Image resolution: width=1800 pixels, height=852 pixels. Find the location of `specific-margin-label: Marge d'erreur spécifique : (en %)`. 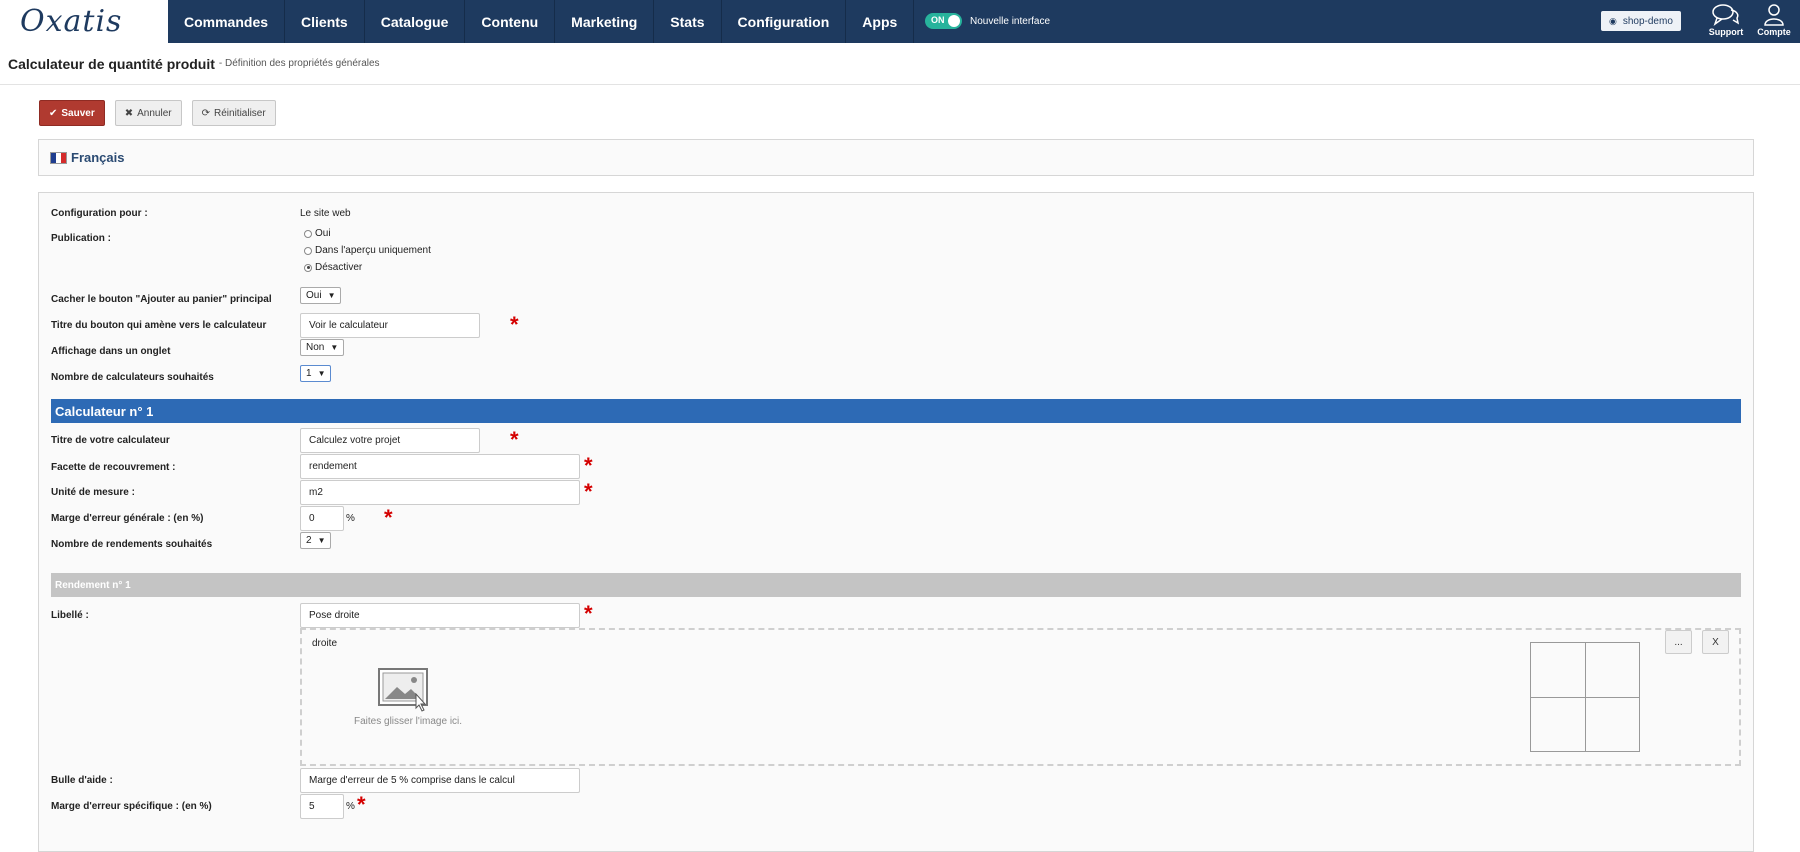

specific-margin-label: Marge d'erreur spécifique : (en %) is located at coordinates (131, 806).